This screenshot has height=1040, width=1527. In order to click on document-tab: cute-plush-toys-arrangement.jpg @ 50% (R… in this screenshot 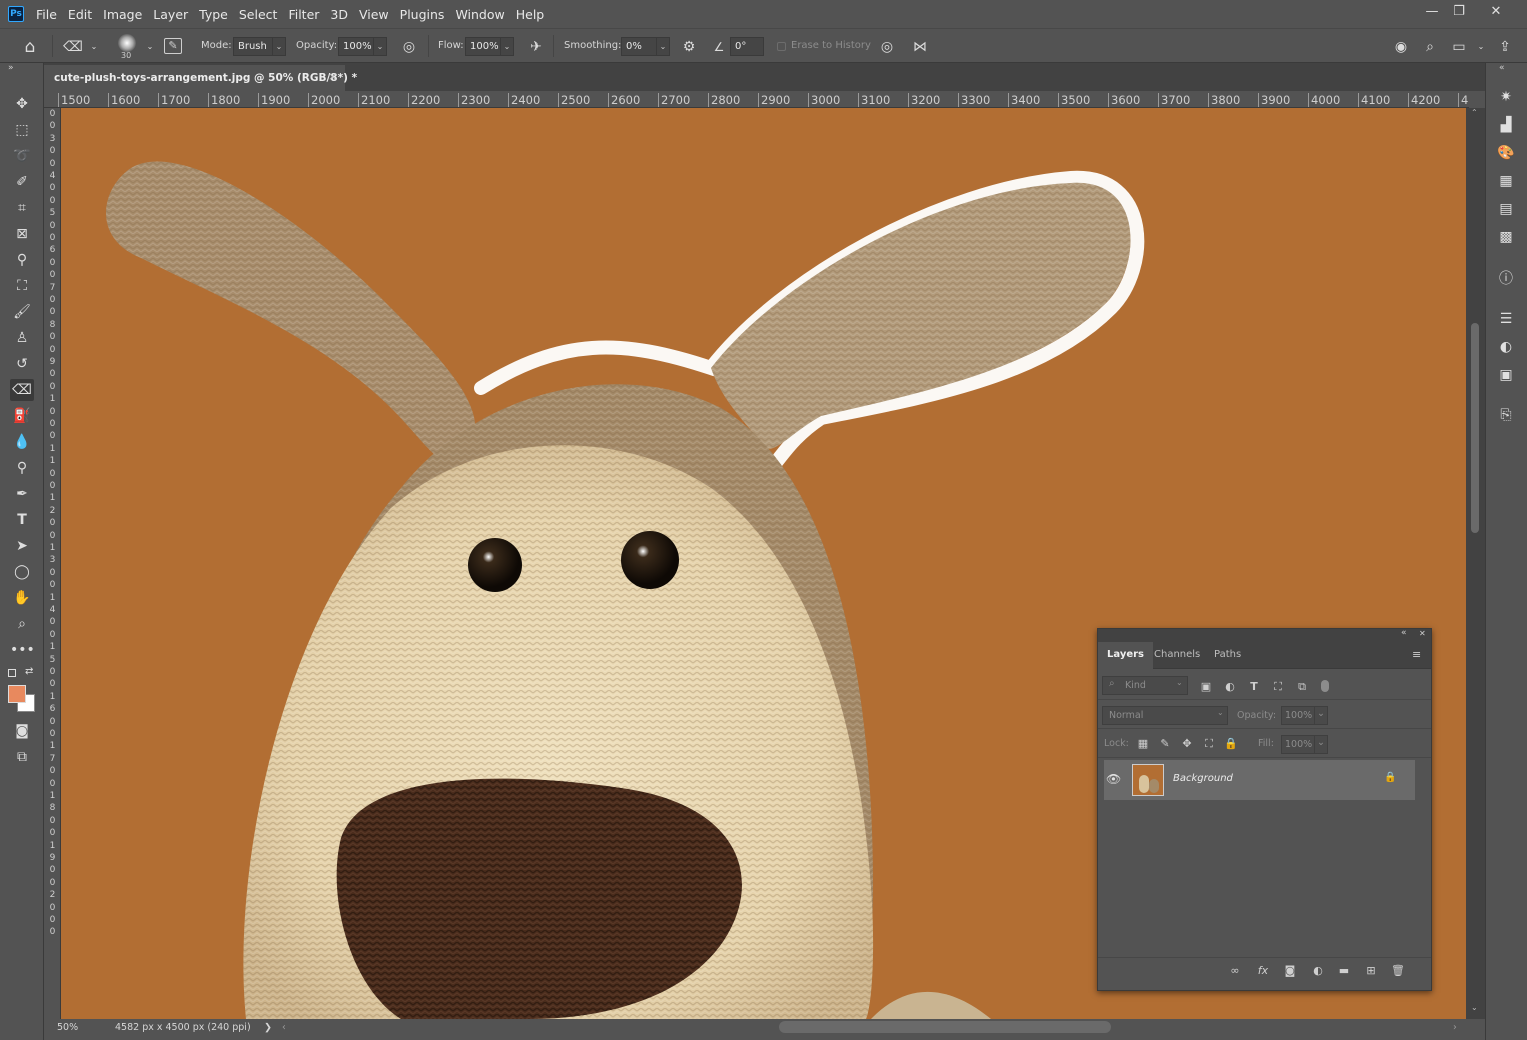, I will do `click(200, 78)`.